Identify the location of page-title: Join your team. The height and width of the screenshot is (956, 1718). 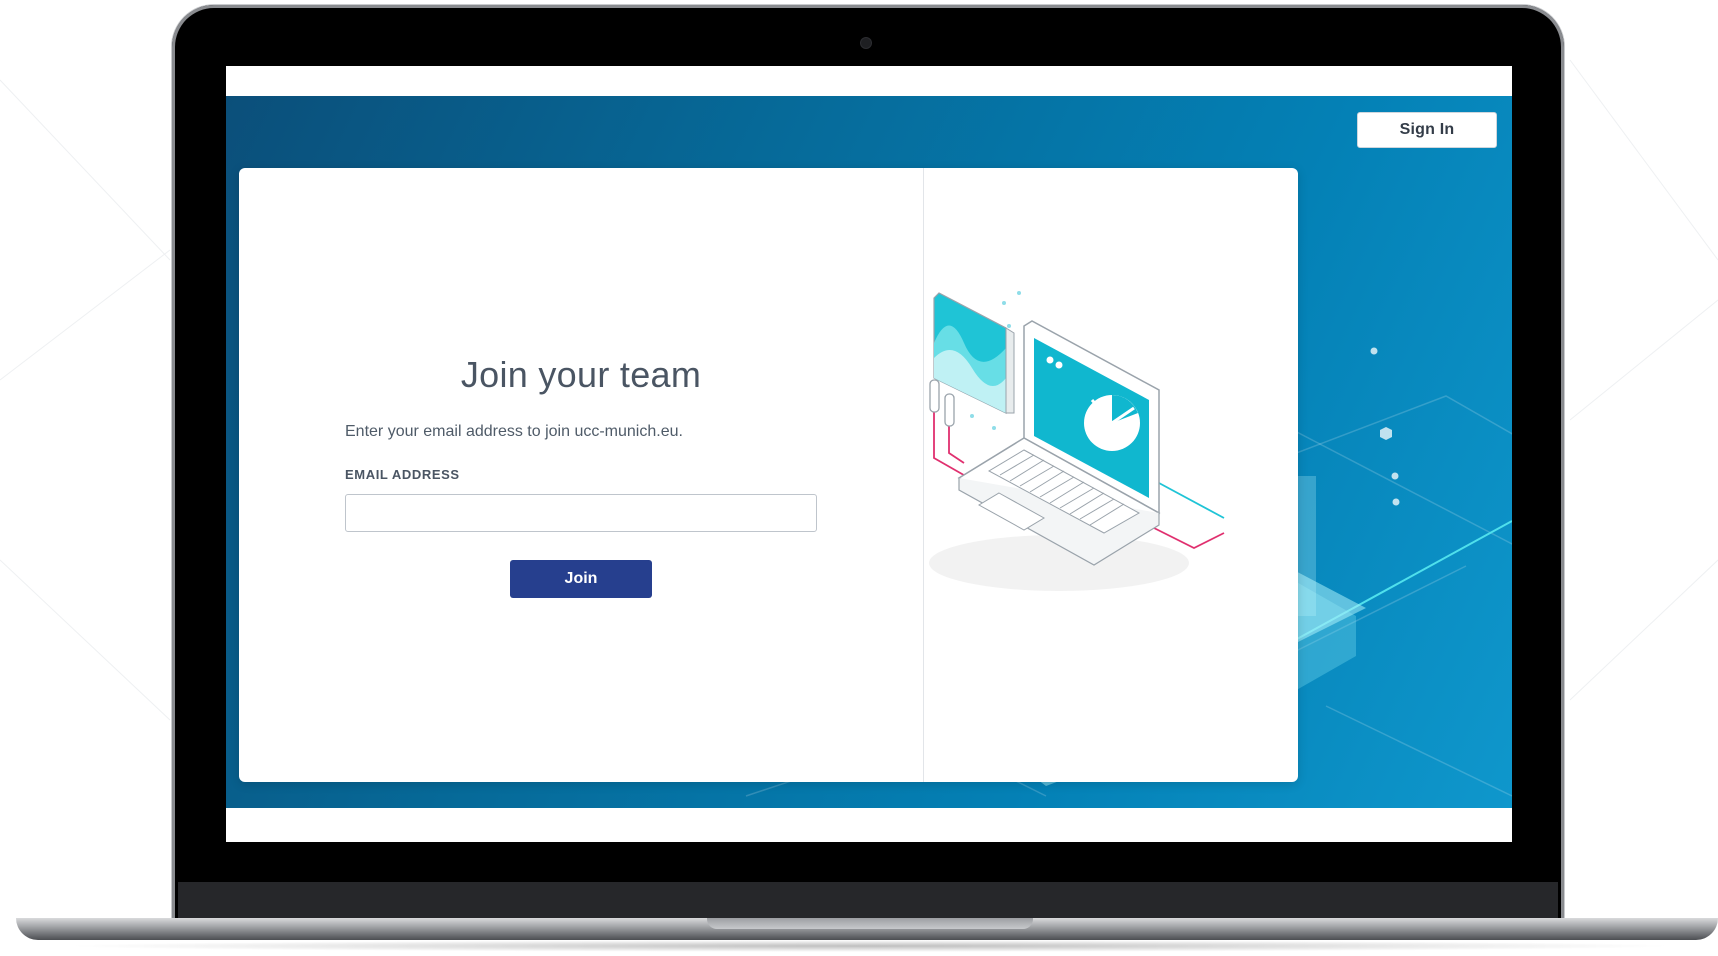
(581, 374).